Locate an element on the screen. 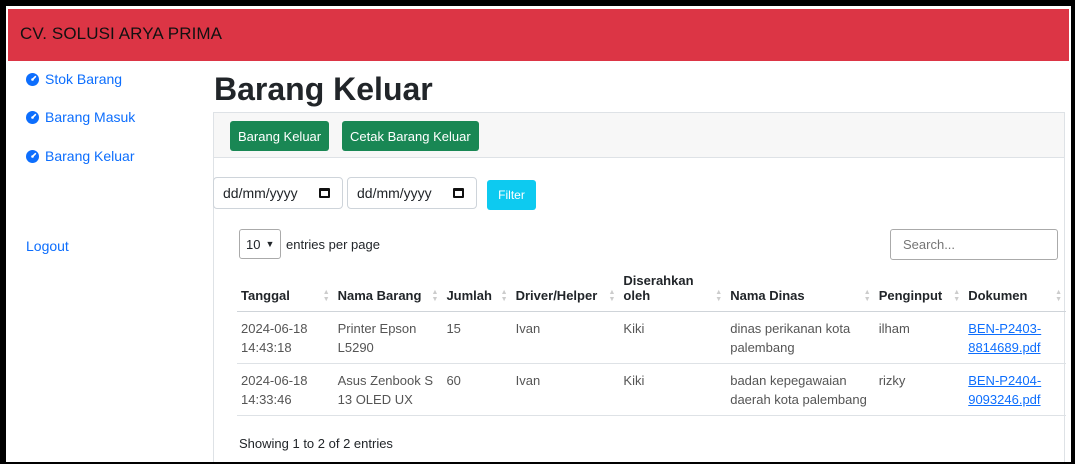  search-input is located at coordinates (974, 244).